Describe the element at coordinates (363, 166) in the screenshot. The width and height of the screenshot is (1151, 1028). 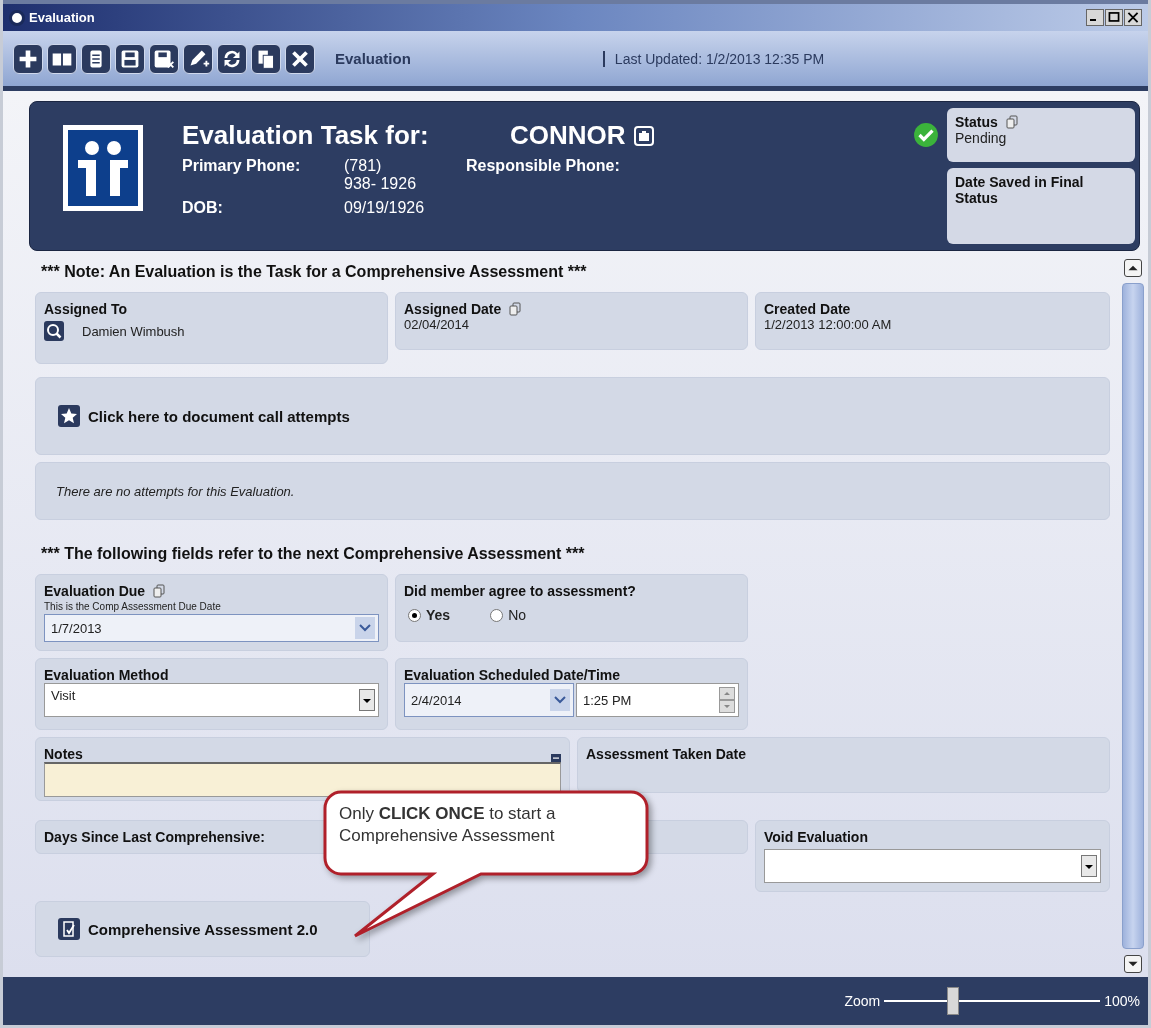
I see `primary-phone-value: (781)` at that location.